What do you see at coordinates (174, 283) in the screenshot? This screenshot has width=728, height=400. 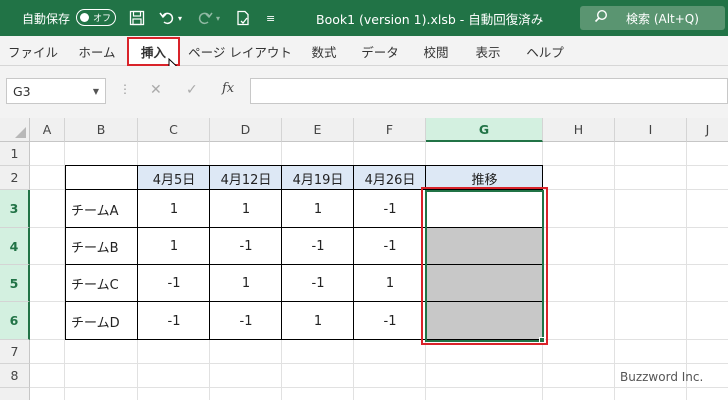 I see `cell-c5: -1` at bounding box center [174, 283].